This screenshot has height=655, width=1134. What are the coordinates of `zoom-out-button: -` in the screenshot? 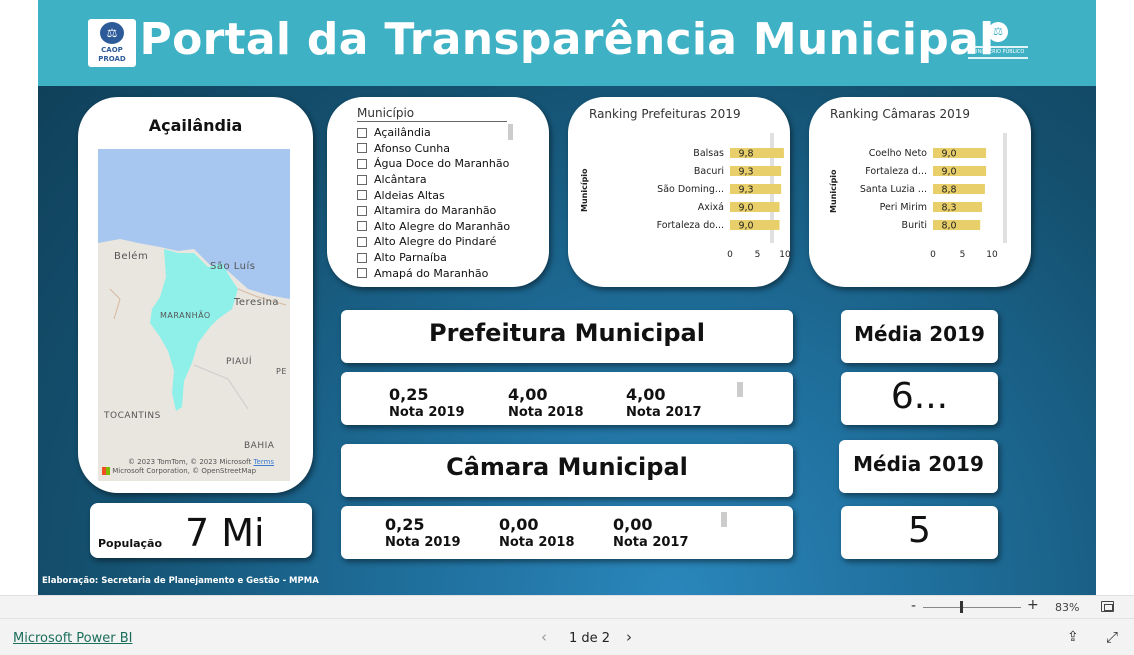 It's located at (913, 606).